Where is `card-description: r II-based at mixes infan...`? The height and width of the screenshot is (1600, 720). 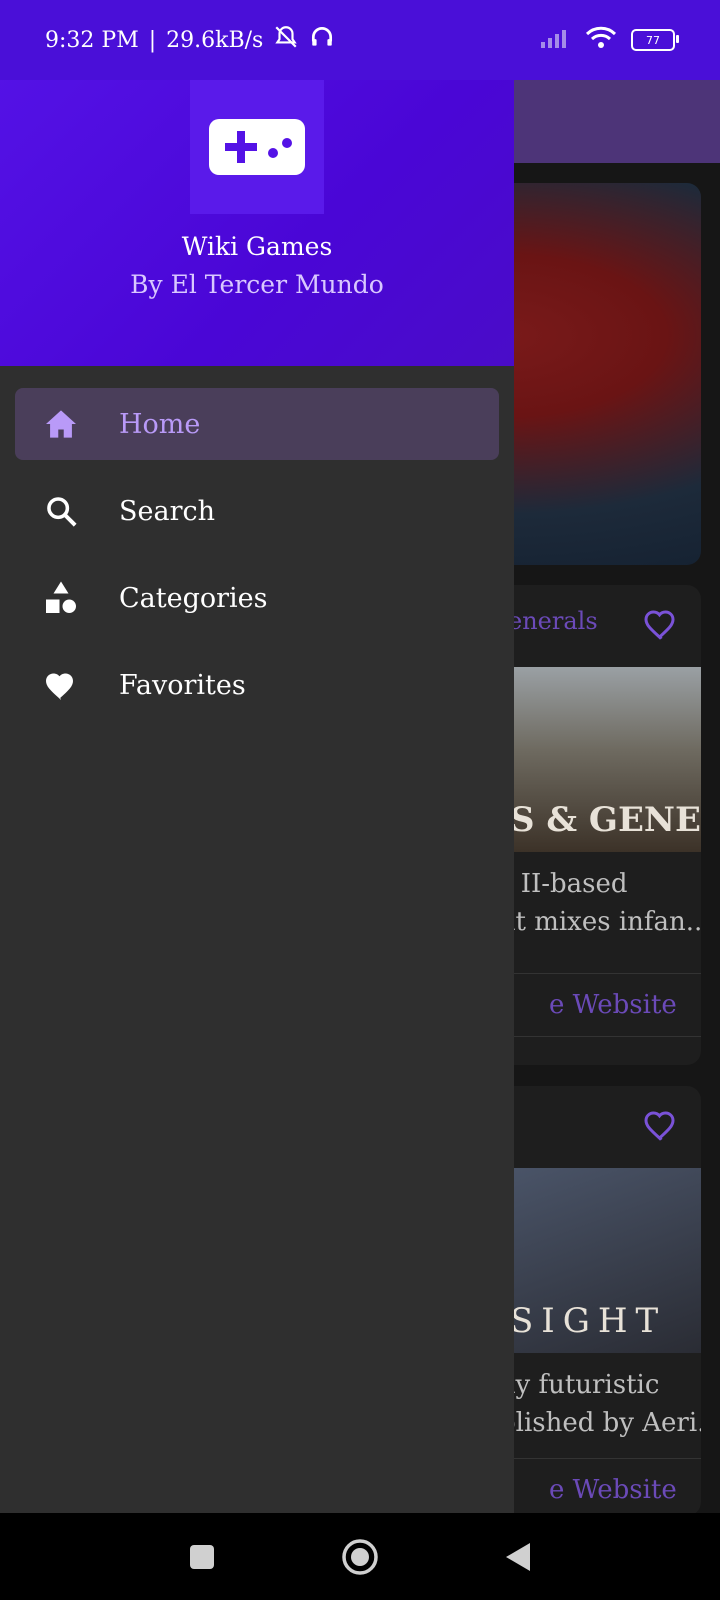 card-description: r II-based at mixes infan... is located at coordinates (600, 903).